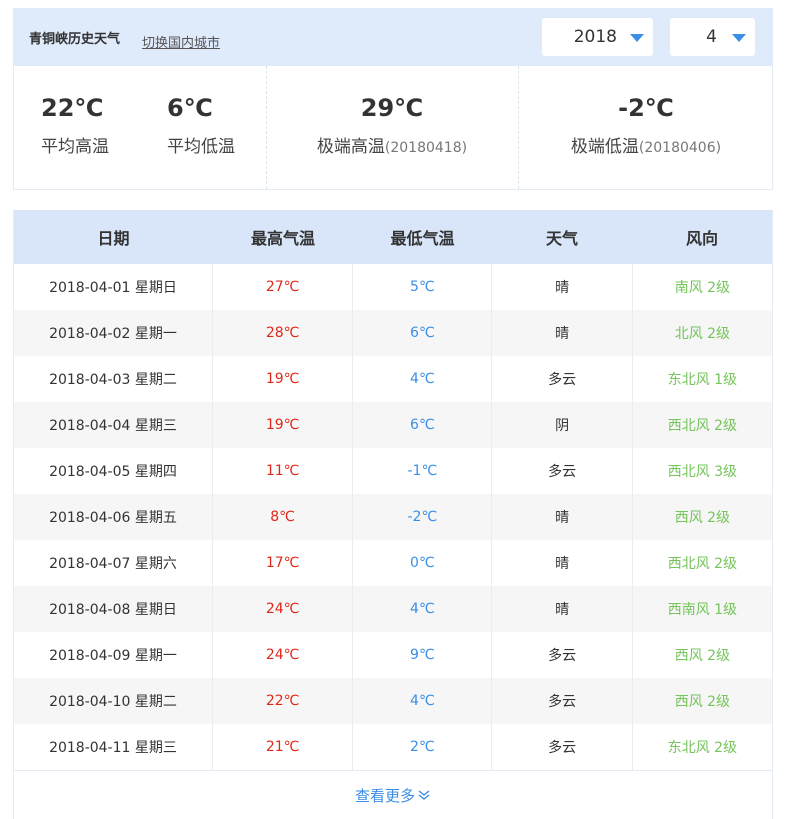  What do you see at coordinates (739, 38) in the screenshot?
I see `triangle-down-icon` at bounding box center [739, 38].